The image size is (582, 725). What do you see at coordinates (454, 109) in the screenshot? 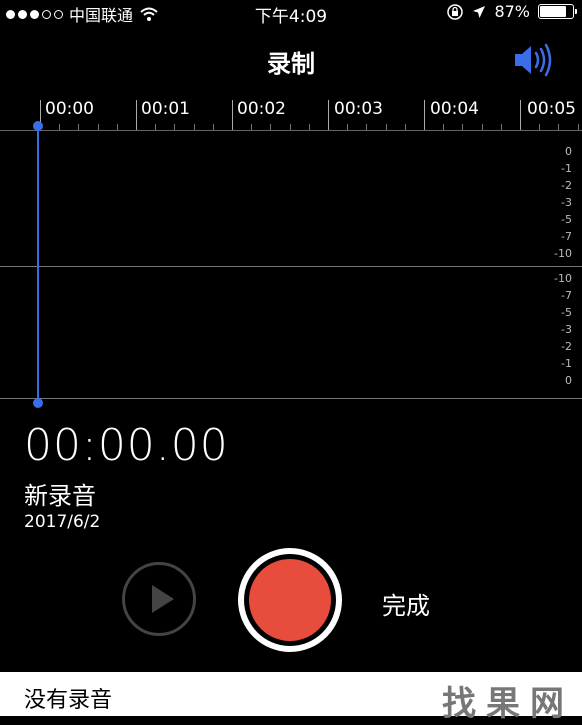
I see `timeline-label: 00:04` at bounding box center [454, 109].